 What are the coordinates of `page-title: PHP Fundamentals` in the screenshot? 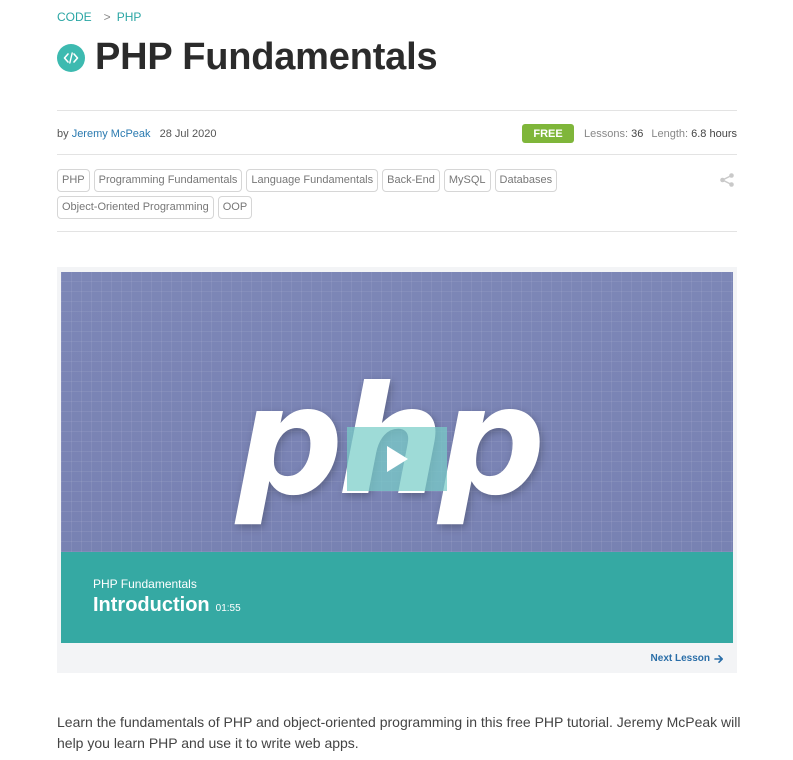 It's located at (266, 57).